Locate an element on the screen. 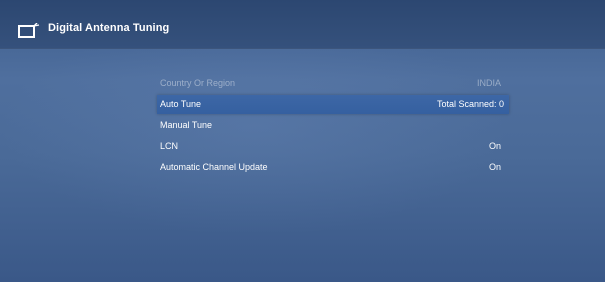 This screenshot has height=282, width=605. menu-item-value: Total Scanned: 0 is located at coordinates (470, 104).